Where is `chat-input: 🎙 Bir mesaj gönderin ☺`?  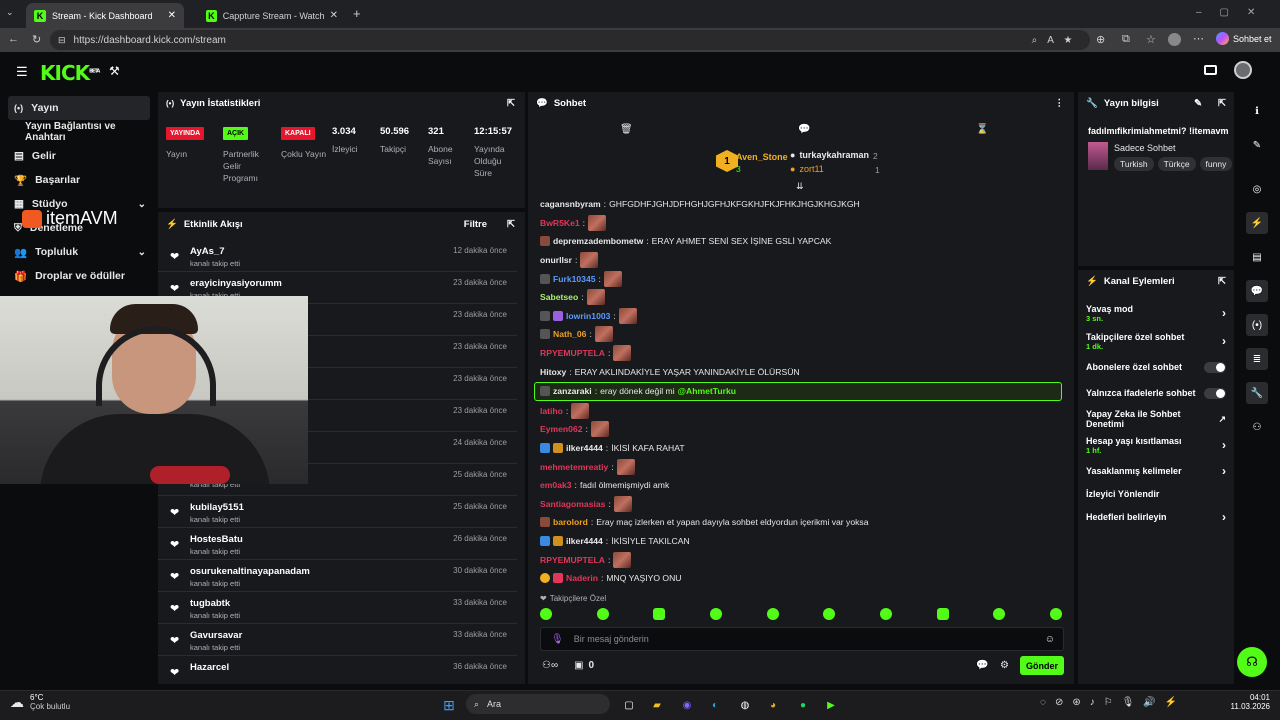 chat-input: 🎙 Bir mesaj gönderin ☺ is located at coordinates (802, 639).